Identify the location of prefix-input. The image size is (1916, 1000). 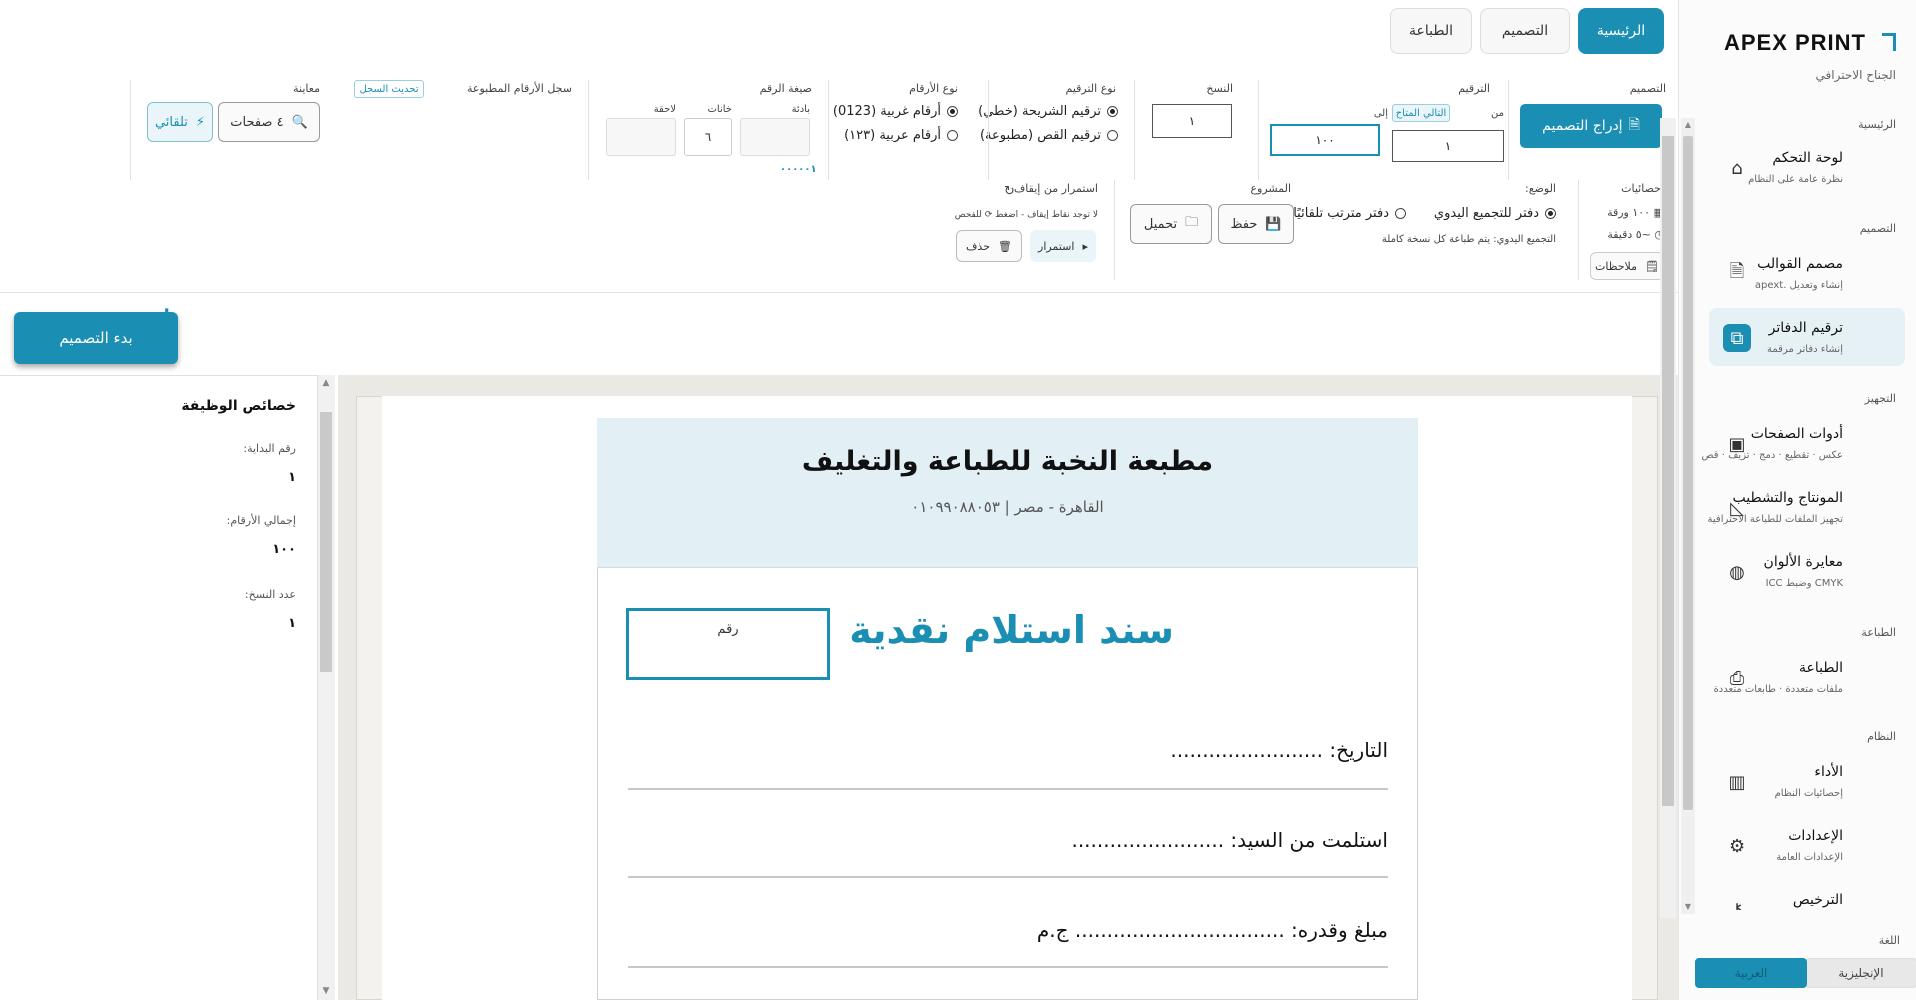
(775, 137).